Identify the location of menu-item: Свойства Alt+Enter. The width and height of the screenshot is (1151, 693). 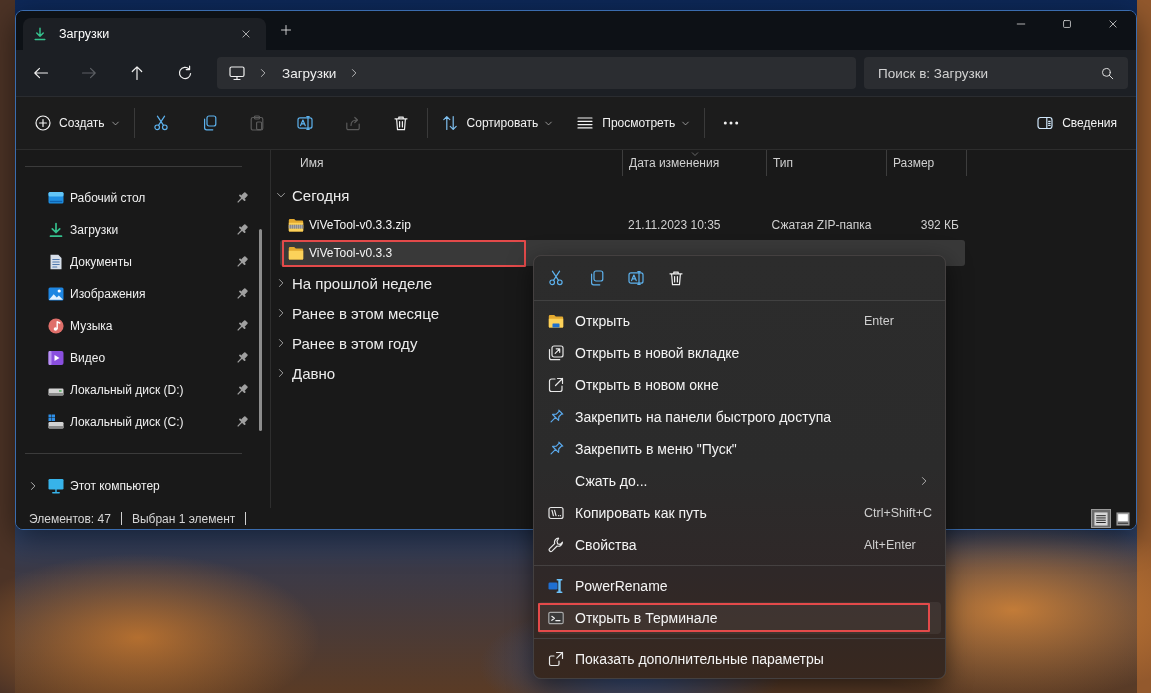
(739, 545).